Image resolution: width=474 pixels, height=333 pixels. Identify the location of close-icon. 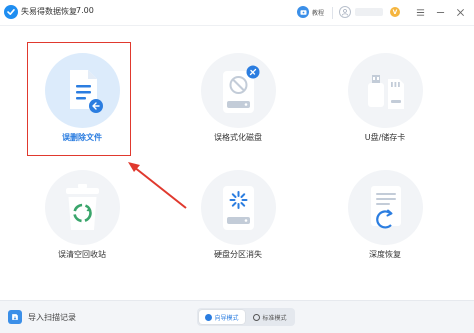
(460, 12).